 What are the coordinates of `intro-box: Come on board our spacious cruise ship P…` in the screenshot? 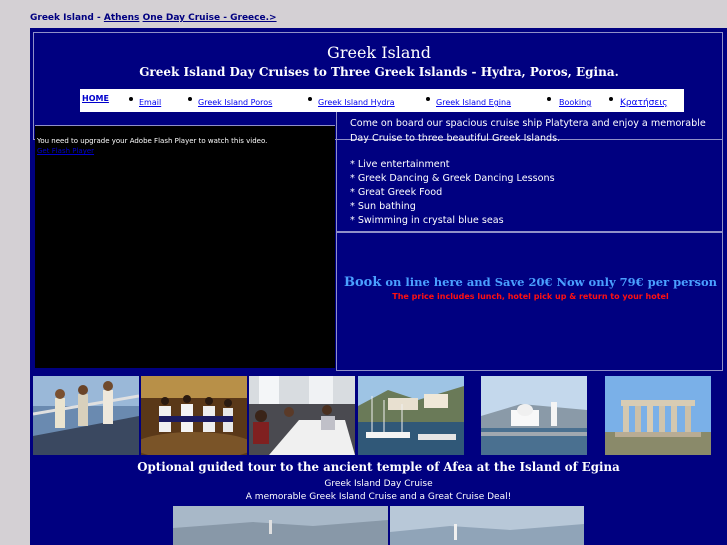 It's located at (529, 172).